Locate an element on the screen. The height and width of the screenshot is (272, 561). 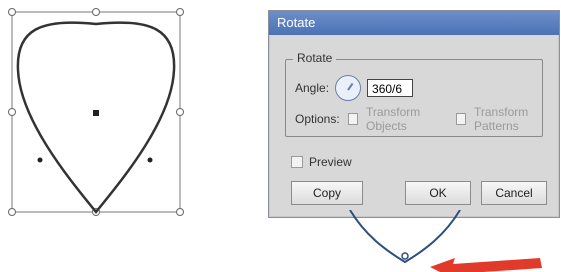
artwork-canvas-bottom is located at coordinates (445, 241).